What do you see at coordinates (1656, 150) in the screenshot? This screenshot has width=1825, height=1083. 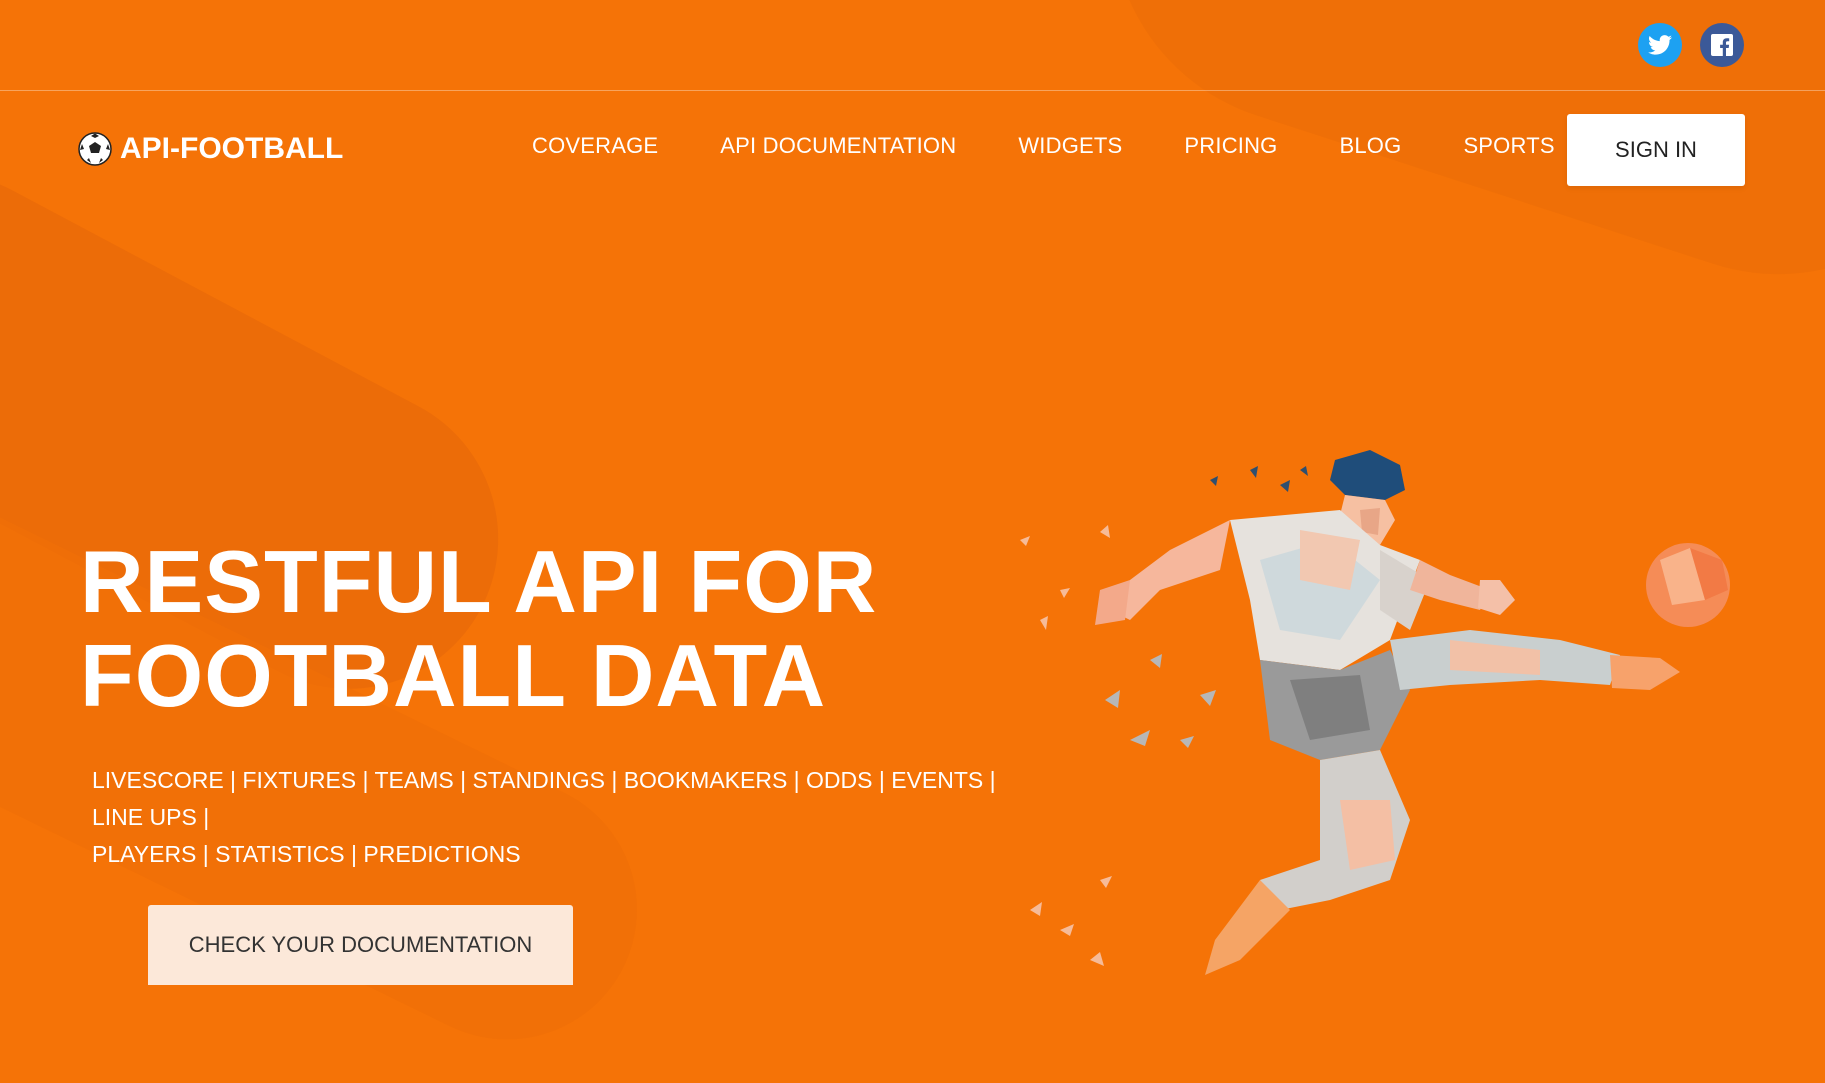 I see `sign-in-button: SIGN IN` at bounding box center [1656, 150].